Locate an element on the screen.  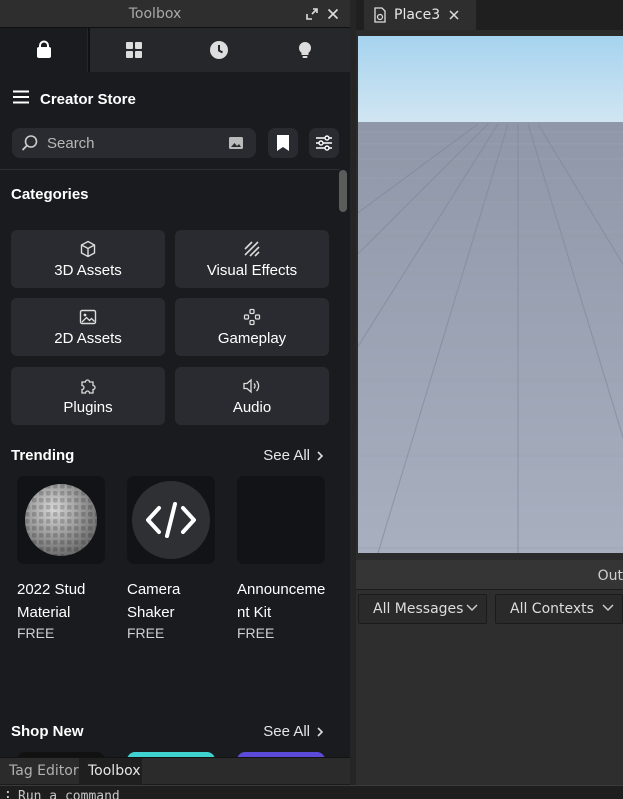
image-icon is located at coordinates (88, 316).